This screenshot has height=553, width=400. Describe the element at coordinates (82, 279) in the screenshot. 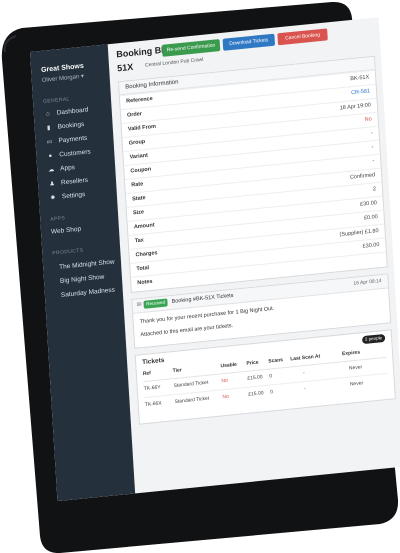

I see `sidebar-item-label: Big Night Show` at that location.